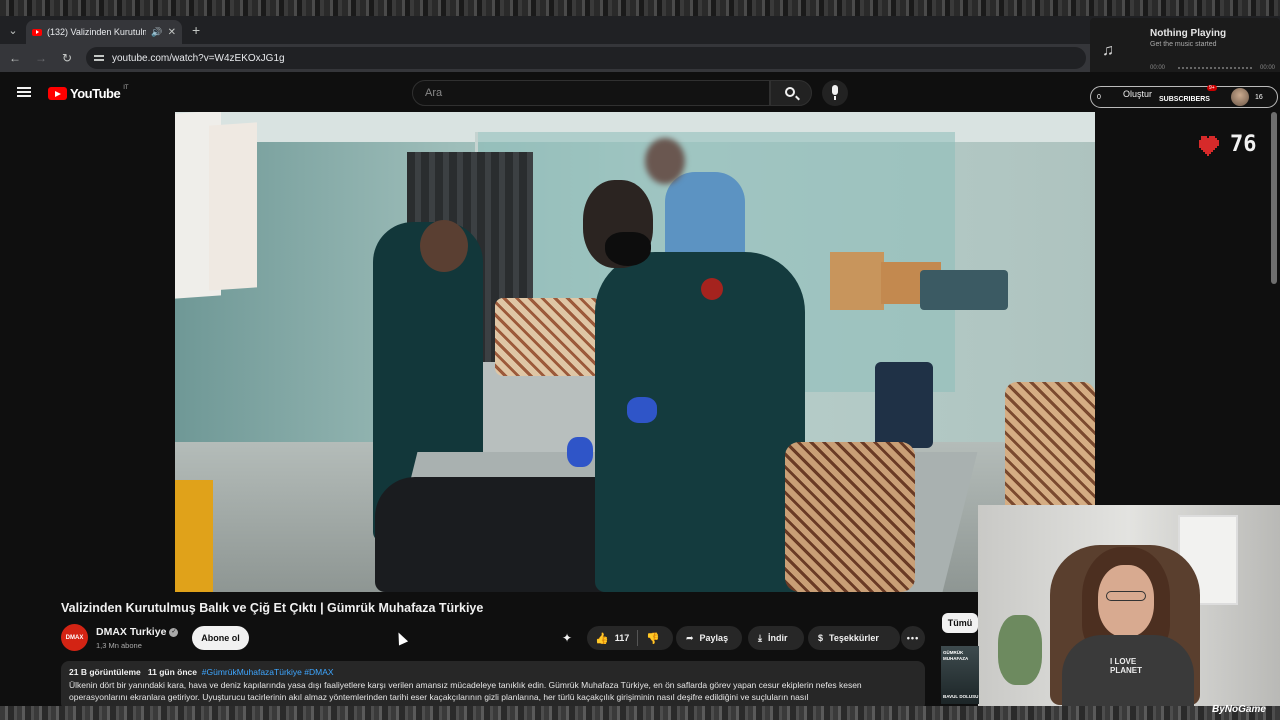 This screenshot has width=1280, height=720. Describe the element at coordinates (628, 249) in the screenshot. I see `video-scene-mask` at that location.